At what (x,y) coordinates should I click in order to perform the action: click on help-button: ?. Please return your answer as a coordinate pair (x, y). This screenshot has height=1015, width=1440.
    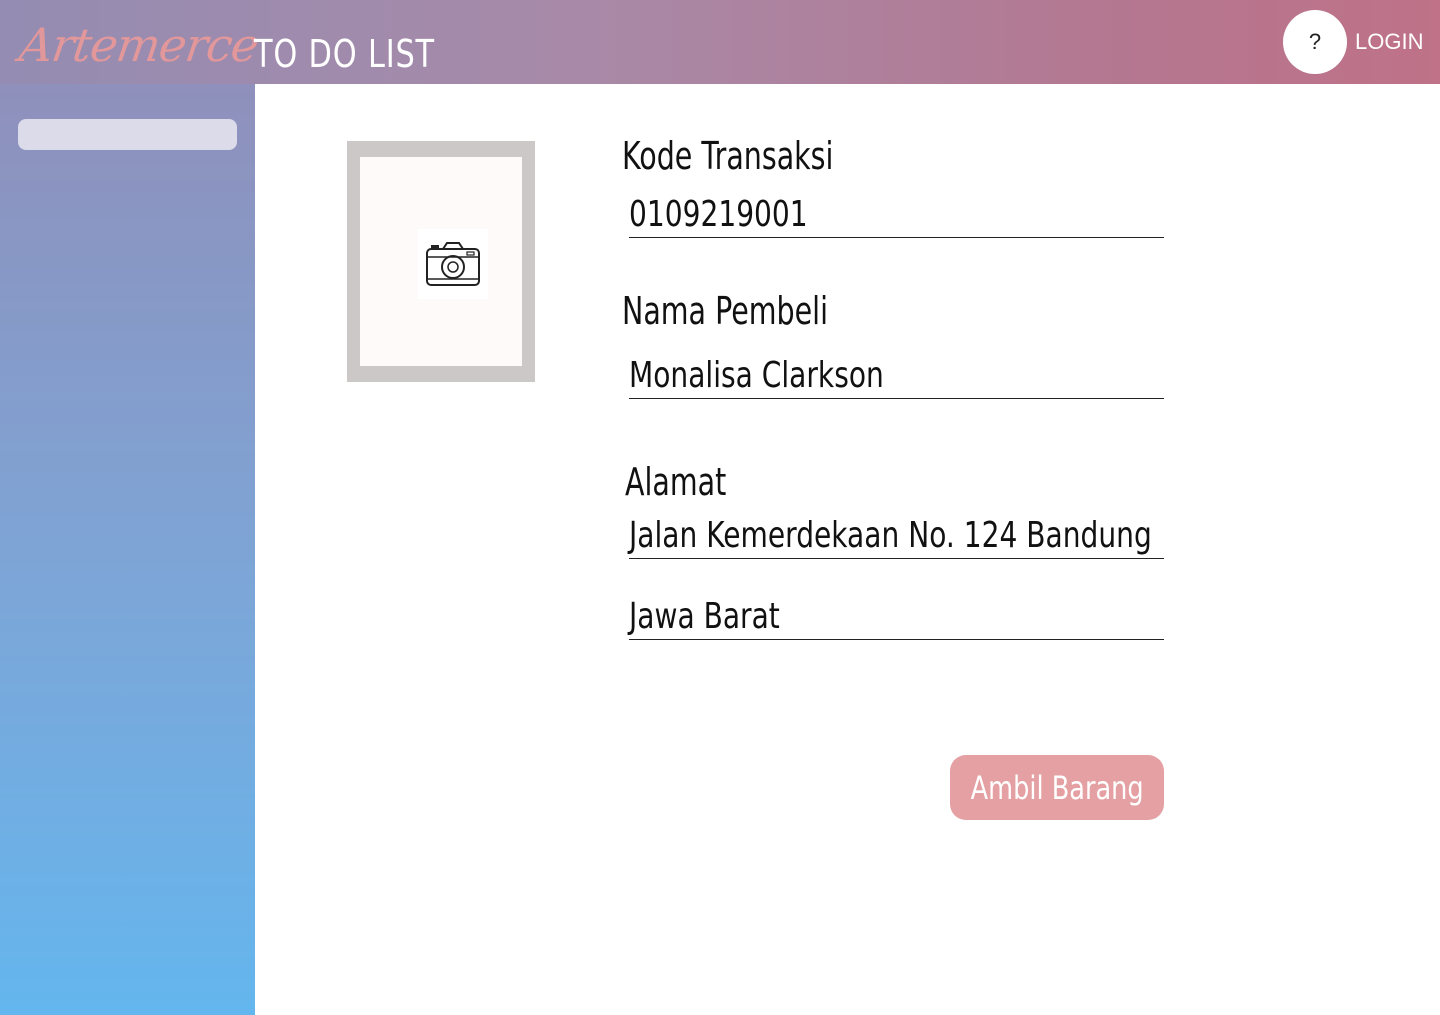
    Looking at the image, I should click on (1315, 42).